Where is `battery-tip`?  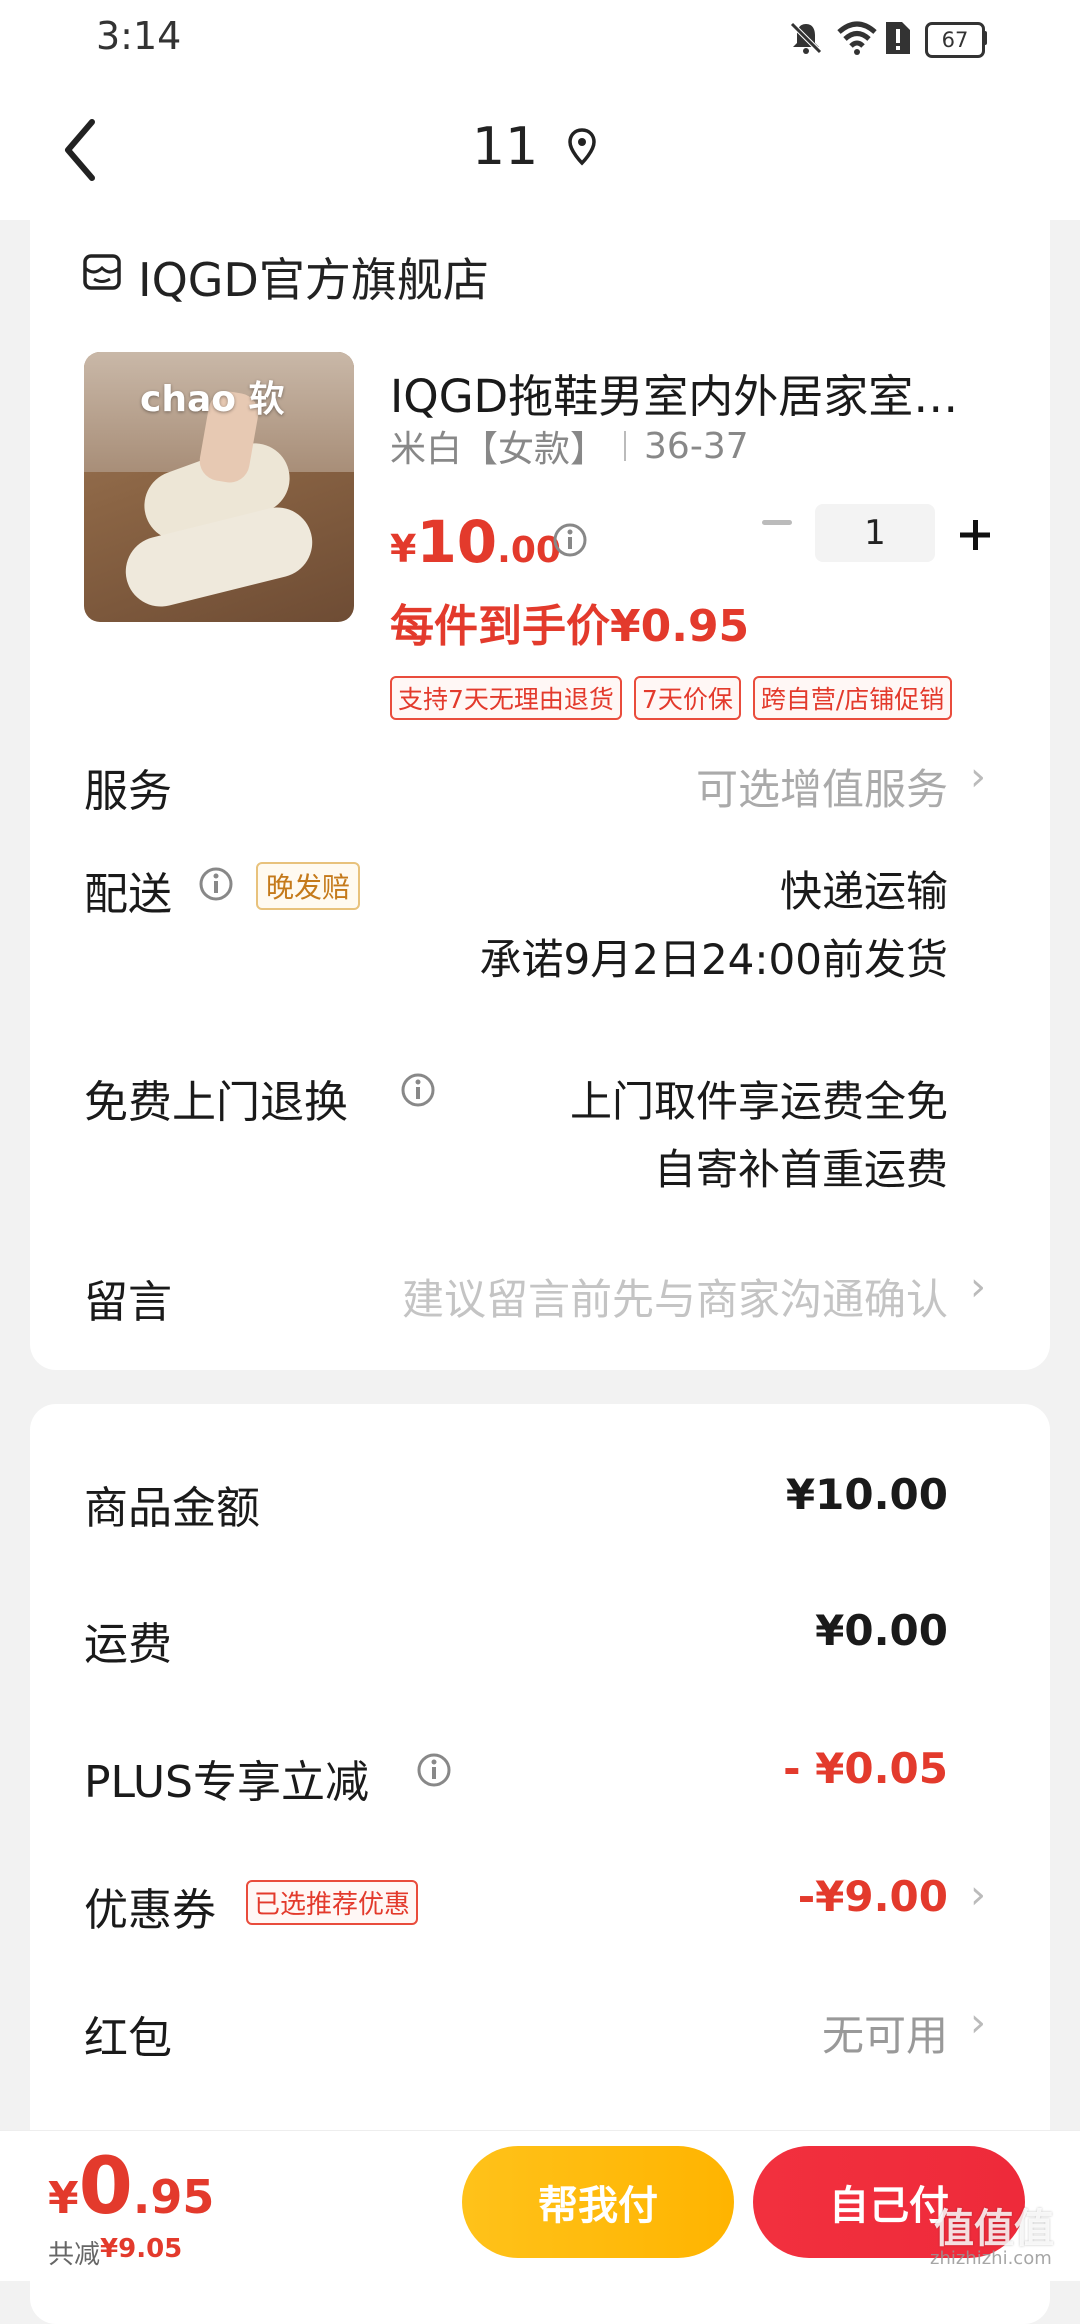 battery-tip is located at coordinates (984, 38).